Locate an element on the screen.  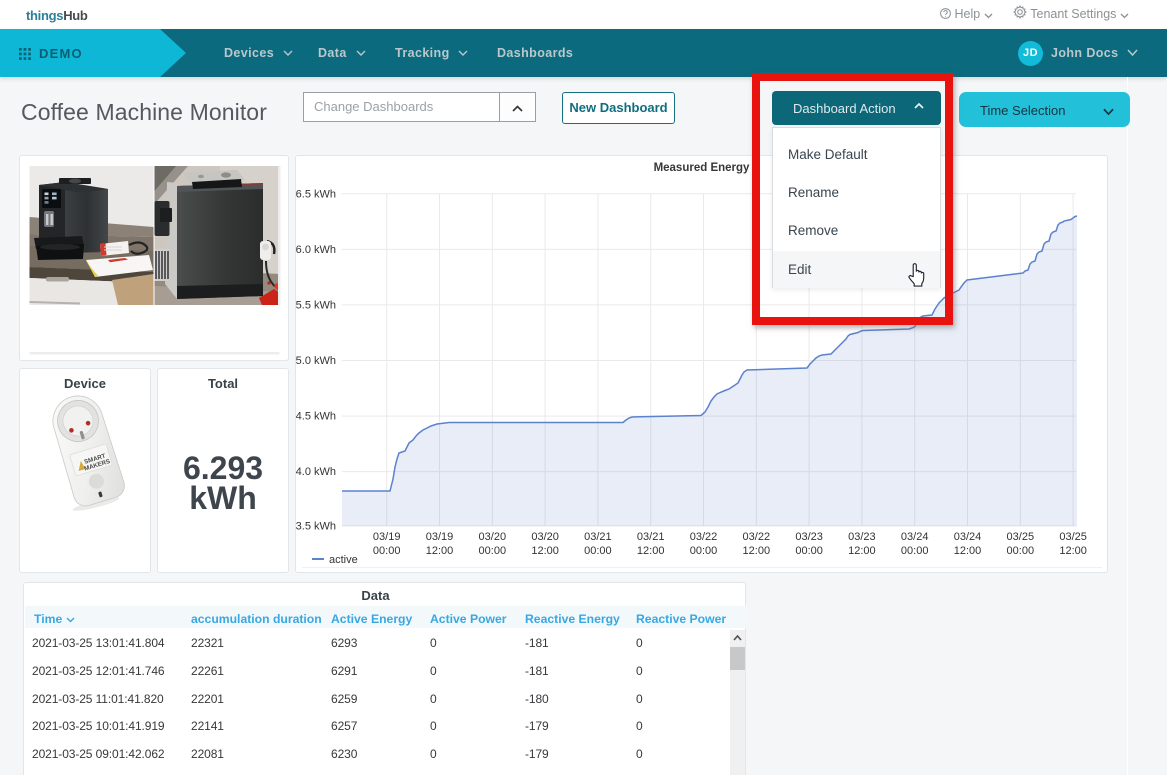
svg-text: 4.0 kWh is located at coordinates (316, 472).